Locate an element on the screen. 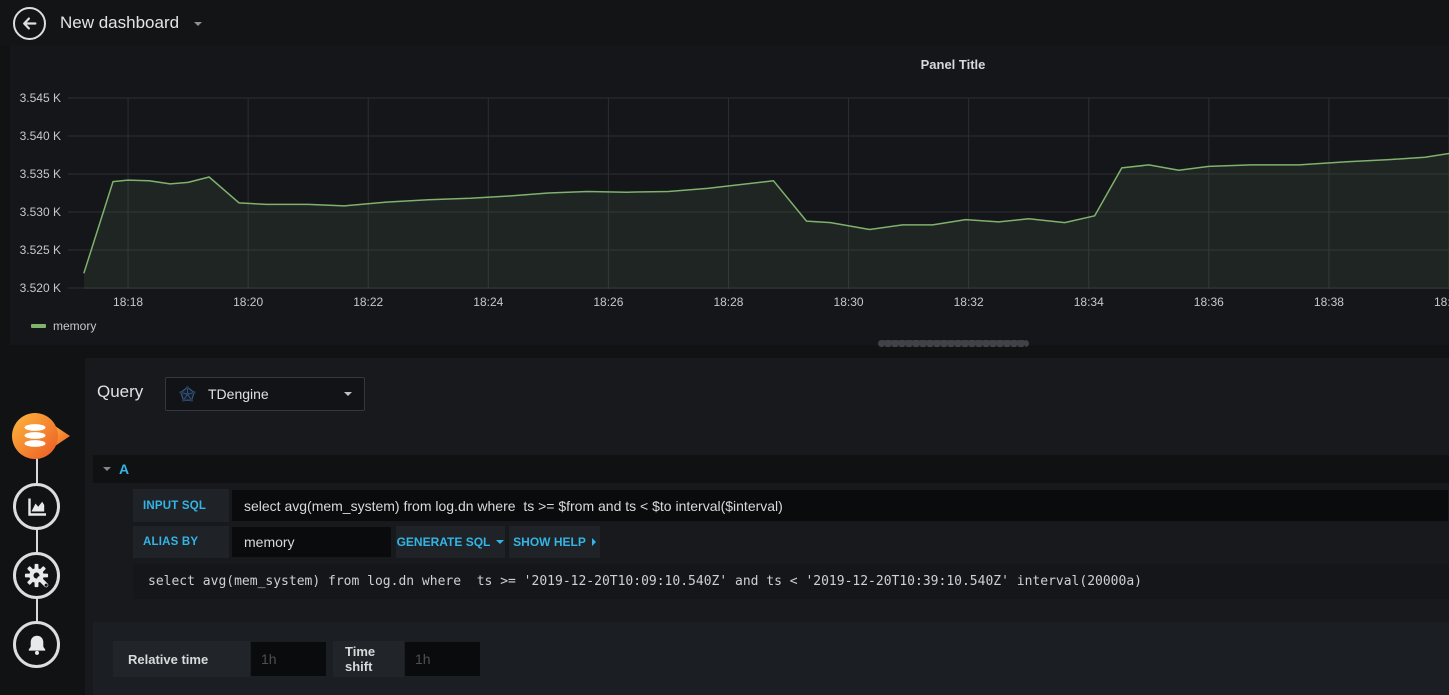  svg-text: 18:32 is located at coordinates (969, 302).